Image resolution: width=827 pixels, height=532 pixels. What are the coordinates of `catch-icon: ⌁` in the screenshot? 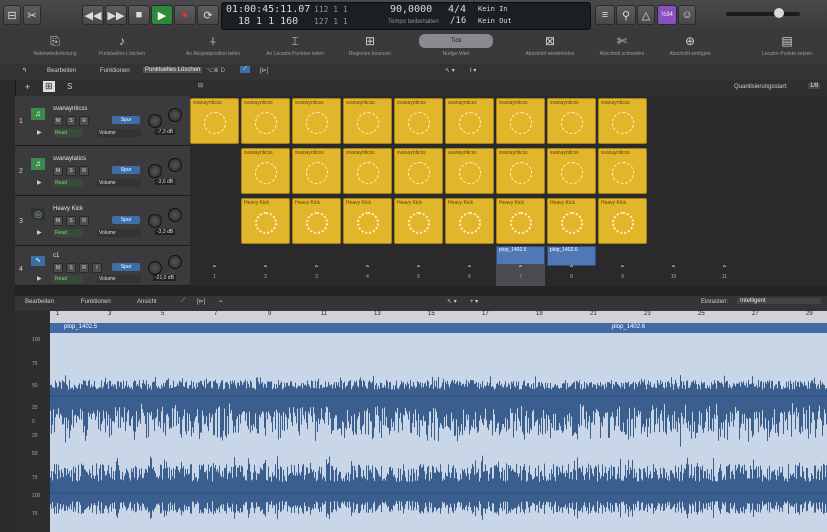 It's located at (221, 301).